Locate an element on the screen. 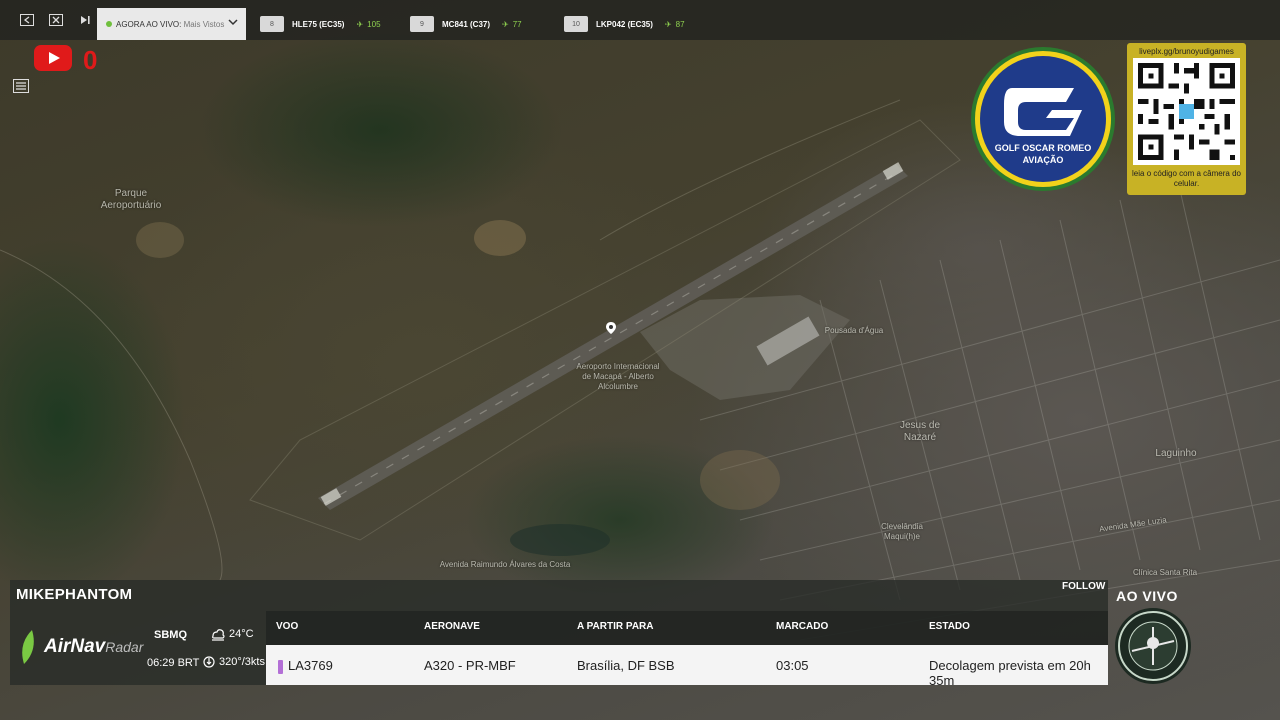 This screenshot has width=1280, height=720. chevron-down-icon is located at coordinates (233, 22).